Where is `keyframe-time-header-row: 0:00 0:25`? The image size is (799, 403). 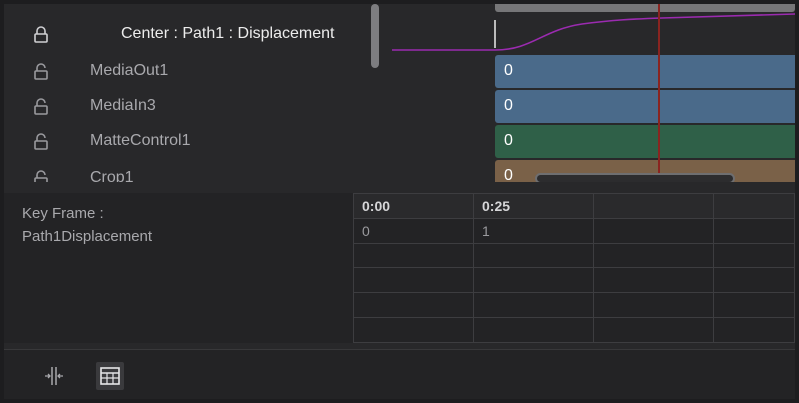 keyframe-time-header-row: 0:00 0:25 is located at coordinates (574, 206).